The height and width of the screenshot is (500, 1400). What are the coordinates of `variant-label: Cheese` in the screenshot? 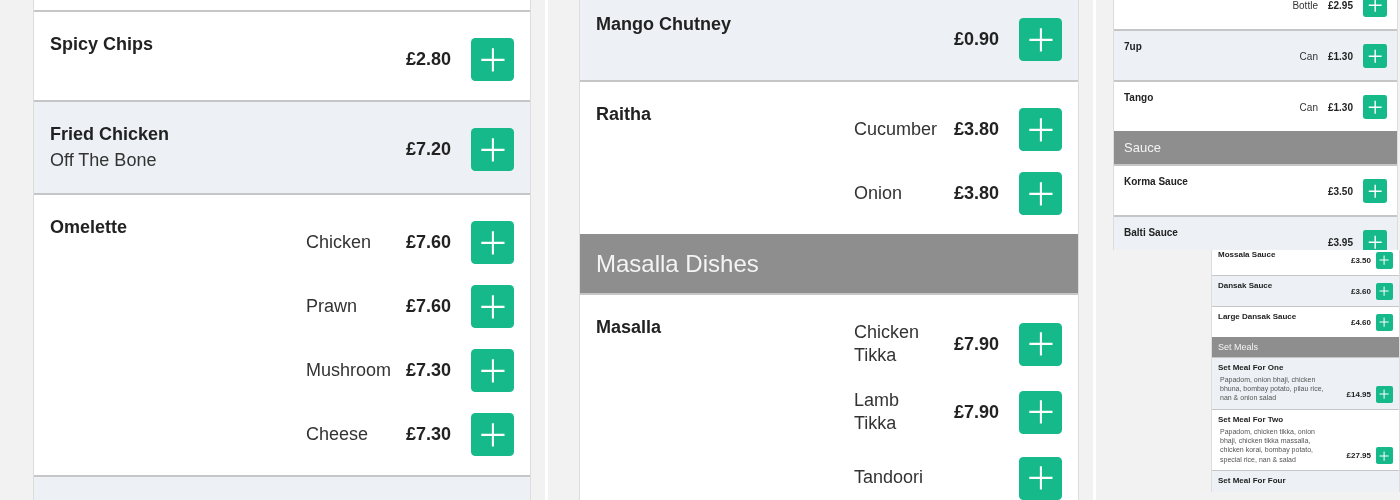 It's located at (336, 434).